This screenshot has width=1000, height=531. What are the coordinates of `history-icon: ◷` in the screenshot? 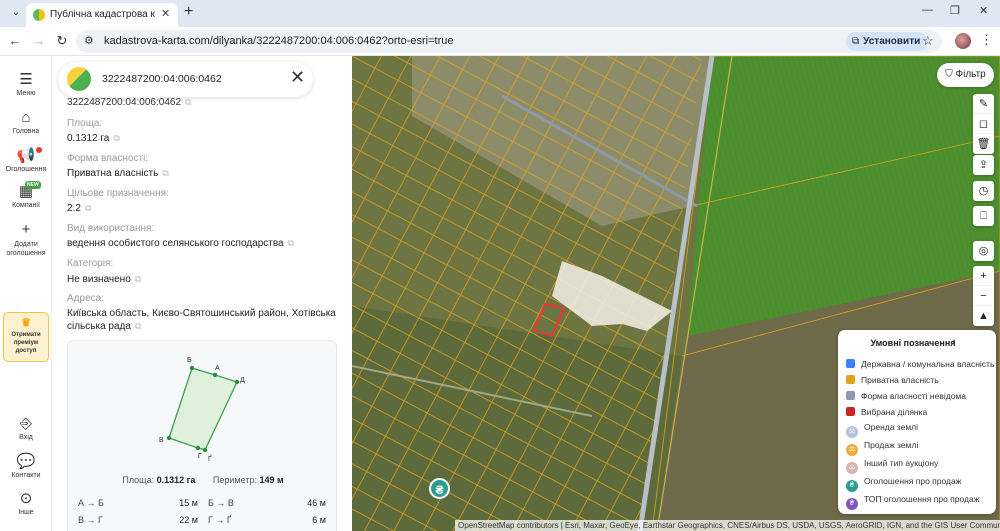 It's located at (983, 191).